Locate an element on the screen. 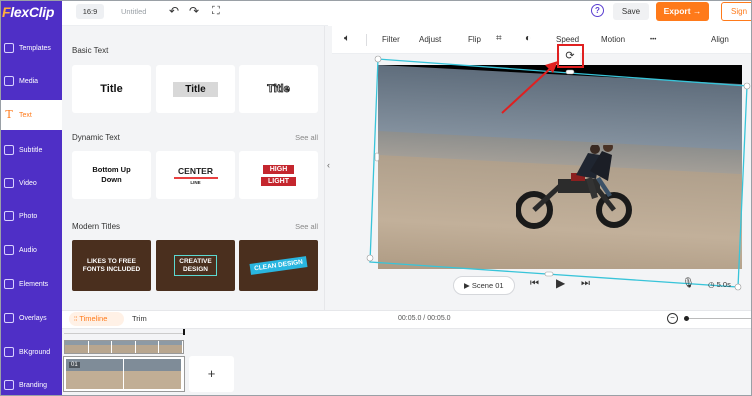  scene-selector: ▶ Scene 01 is located at coordinates (484, 285).